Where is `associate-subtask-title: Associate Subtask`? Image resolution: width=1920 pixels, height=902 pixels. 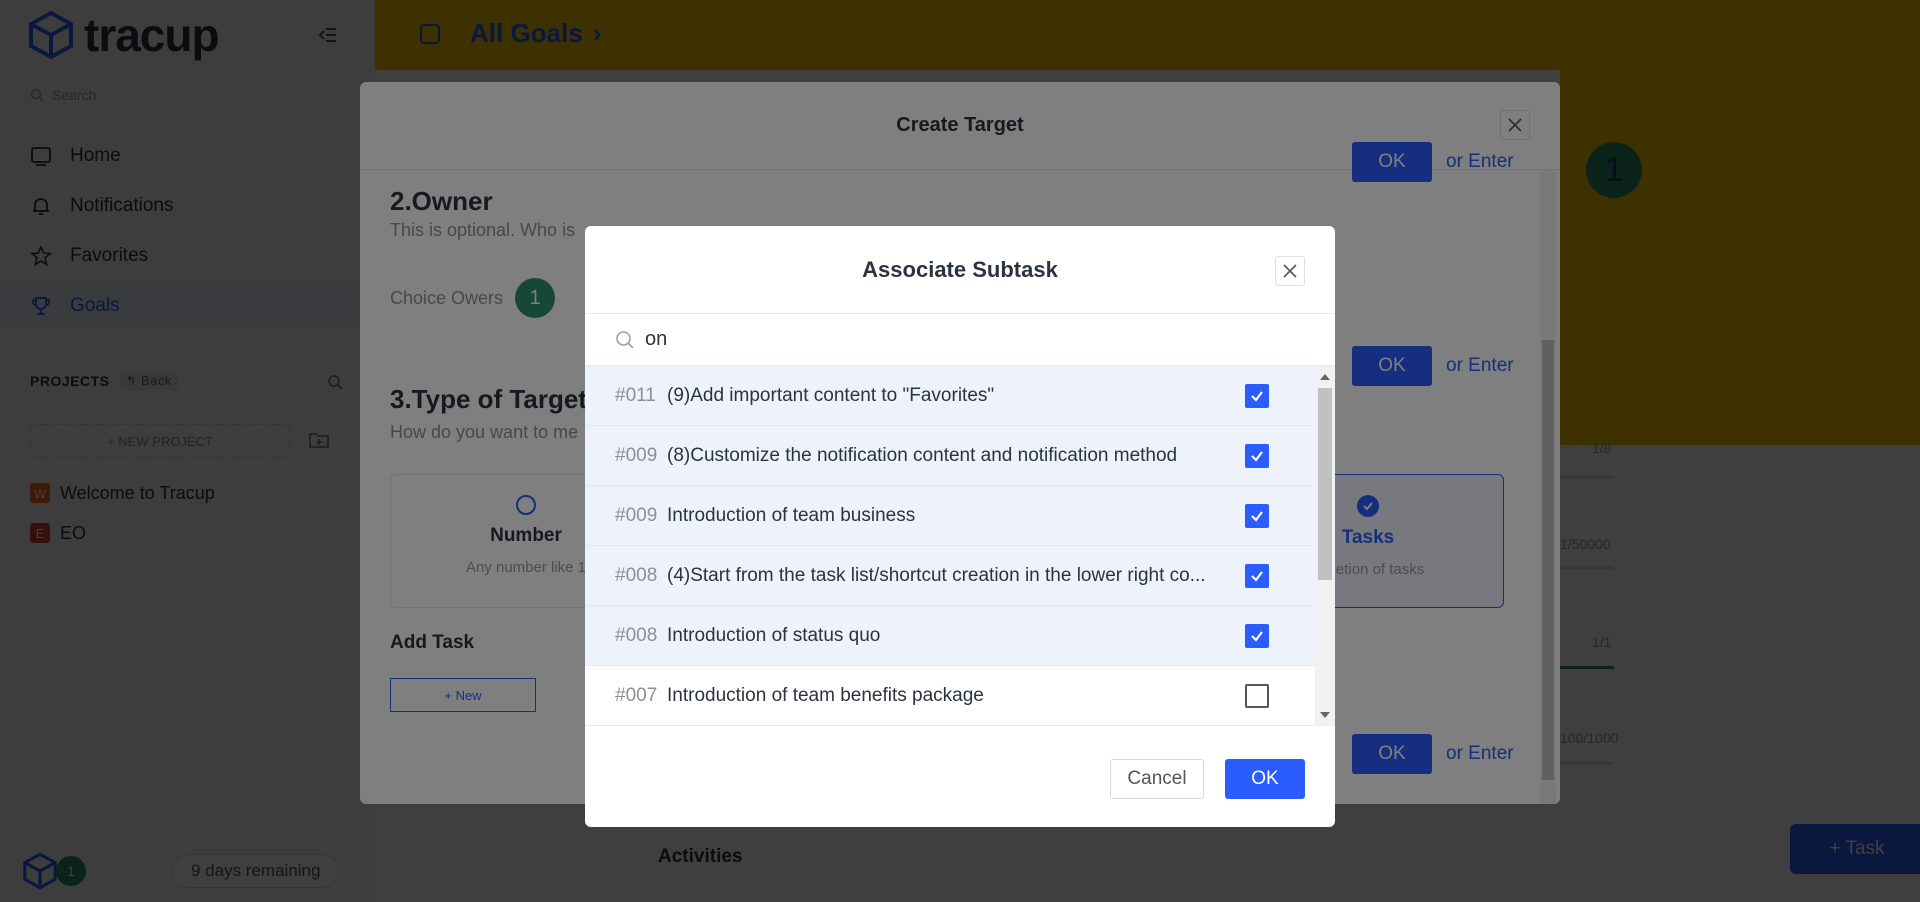 associate-subtask-title: Associate Subtask is located at coordinates (960, 270).